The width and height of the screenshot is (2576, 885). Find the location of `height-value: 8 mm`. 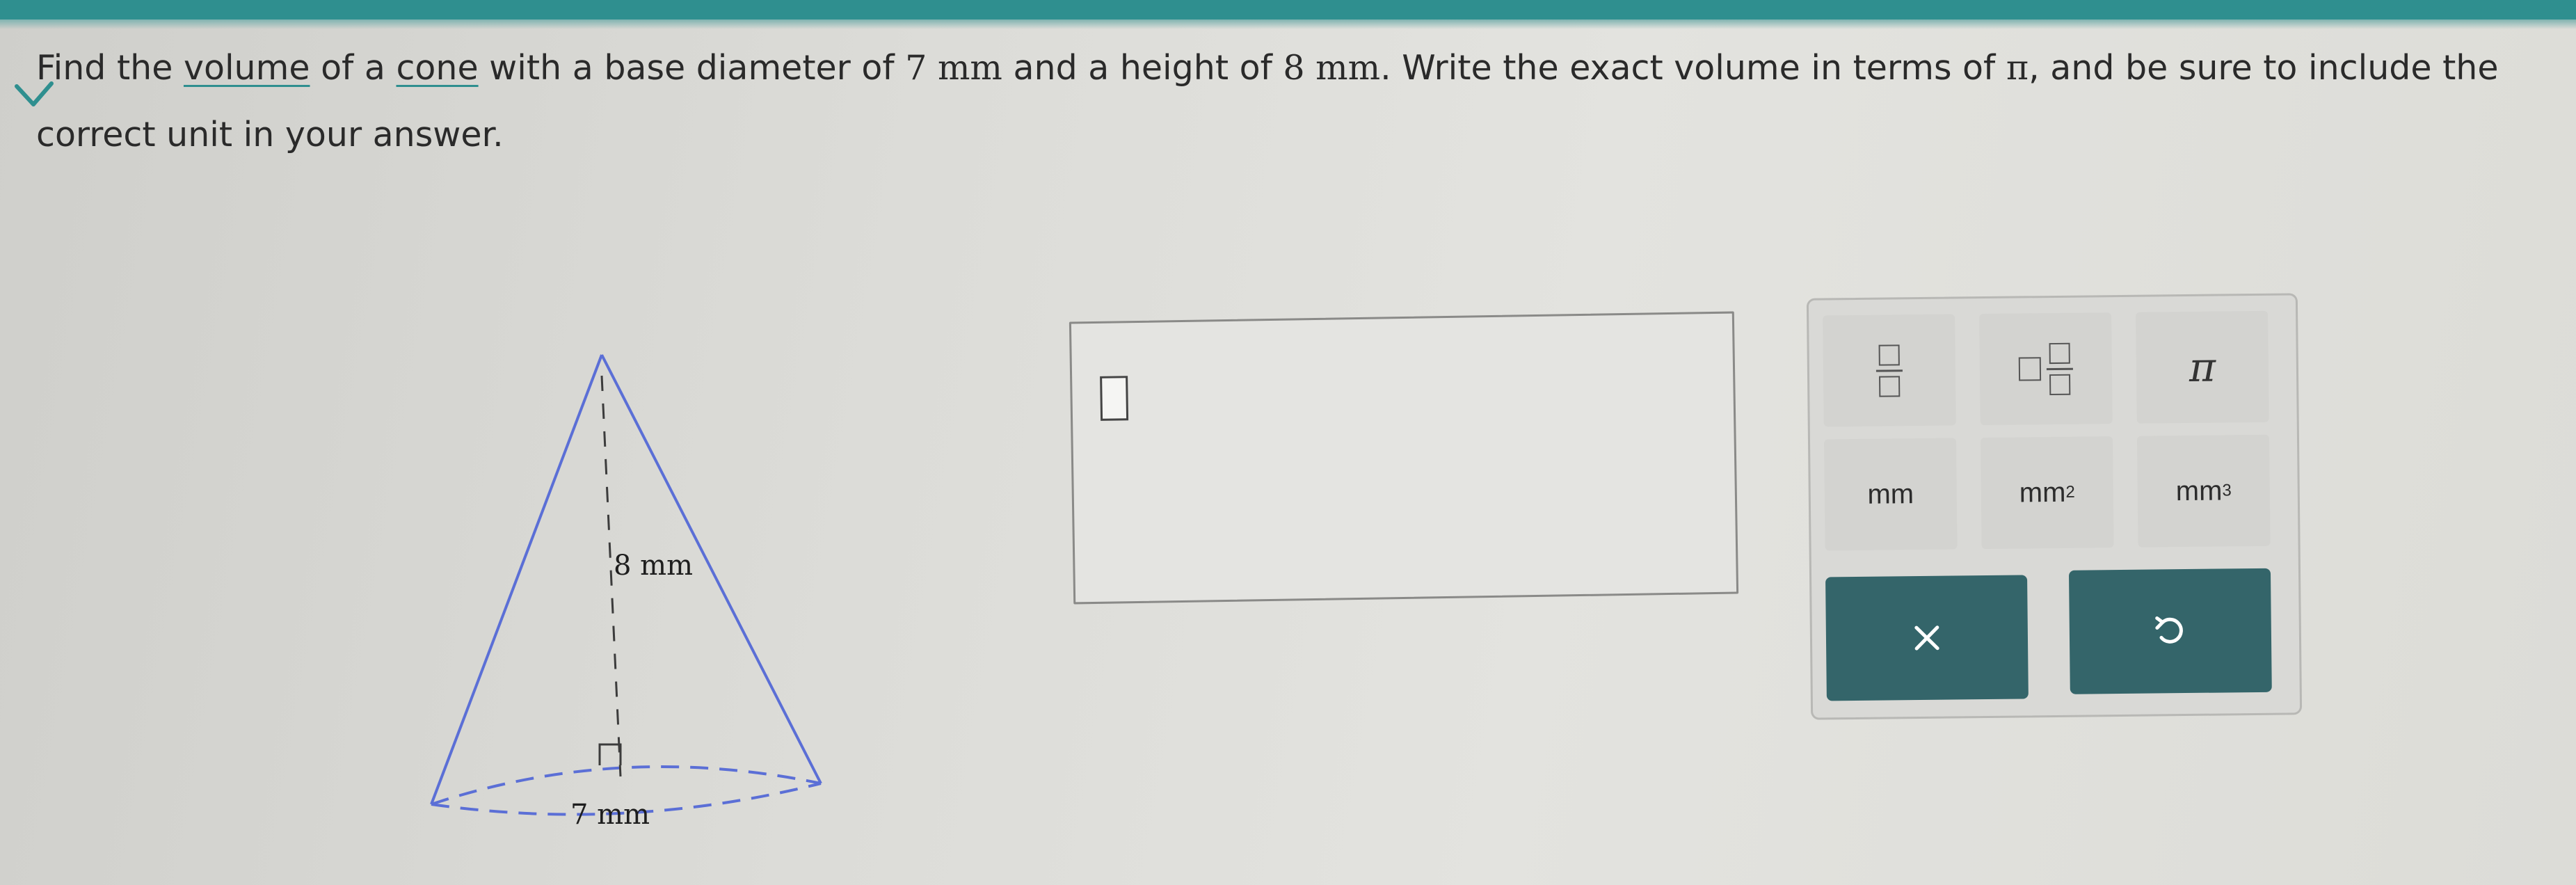

height-value: 8 mm is located at coordinates (1332, 68).